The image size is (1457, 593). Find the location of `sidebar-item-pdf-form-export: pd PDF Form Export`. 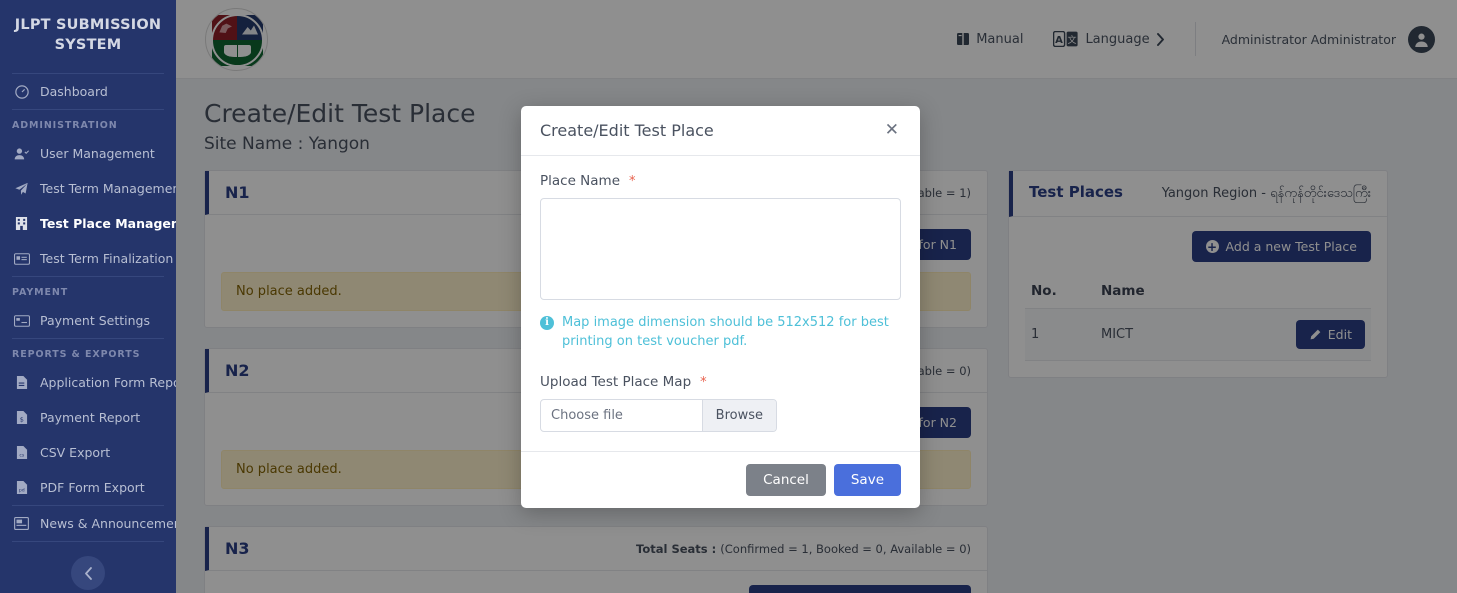

sidebar-item-pdf-form-export: pd PDF Form Export is located at coordinates (88, 487).